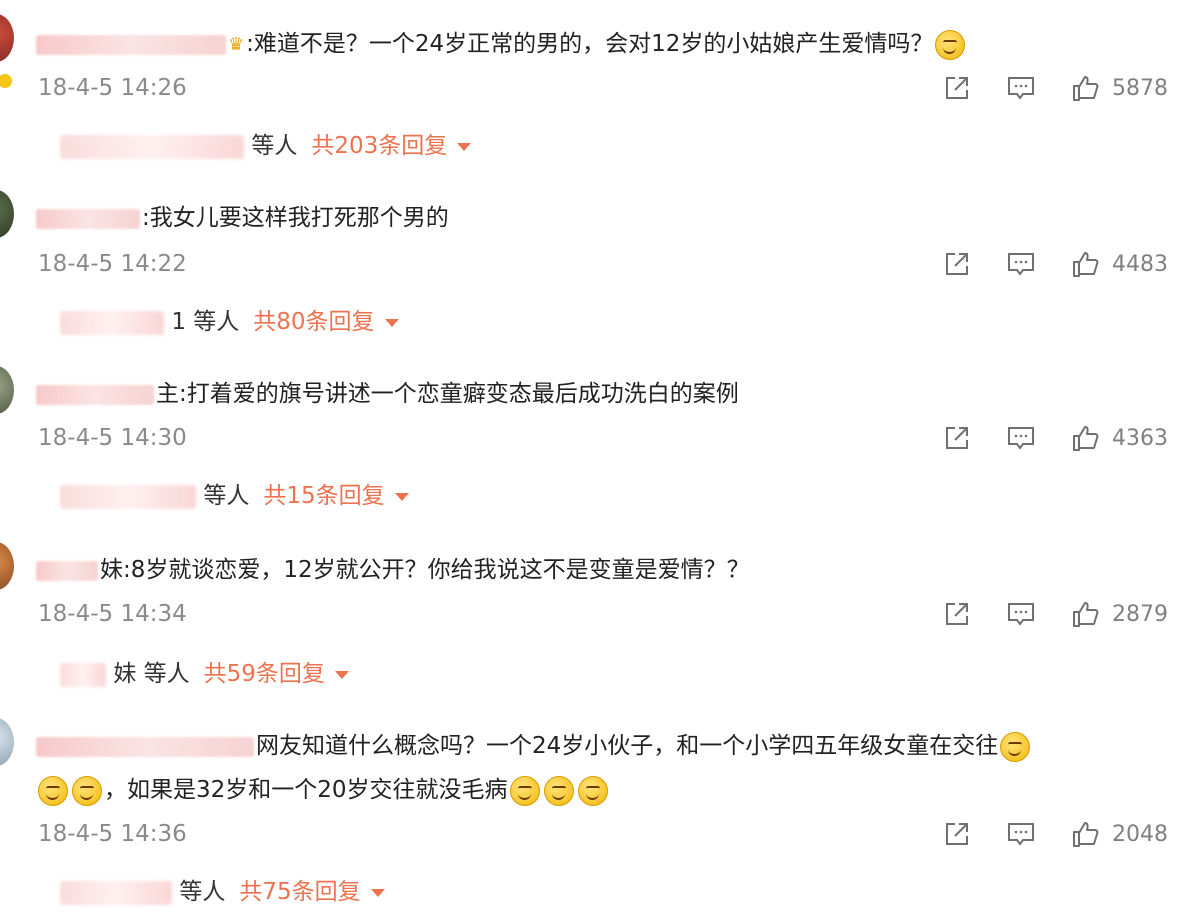 This screenshot has height=912, width=1200. I want to click on comment-actions: 2879, so click(1038, 614).